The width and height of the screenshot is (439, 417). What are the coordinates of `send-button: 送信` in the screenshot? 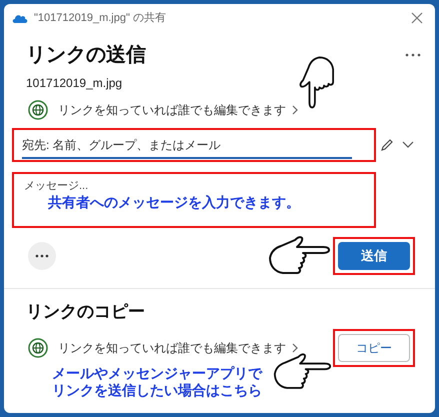 It's located at (374, 256).